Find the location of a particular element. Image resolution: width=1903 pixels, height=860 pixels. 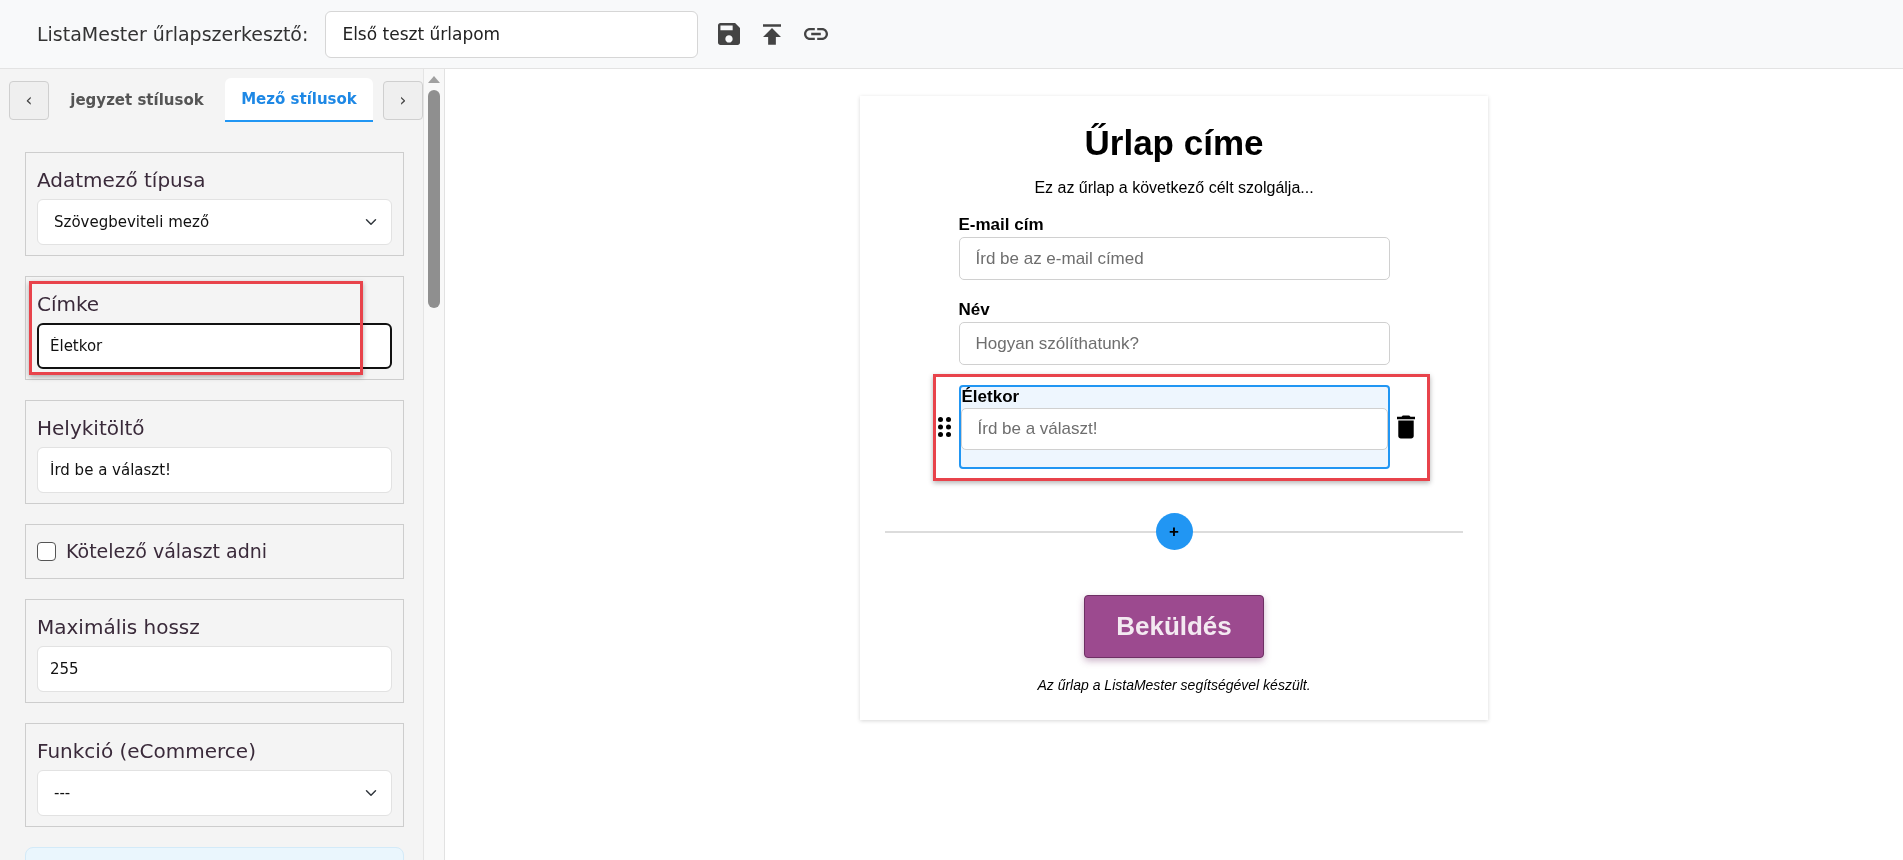

app-title: ListaMester űrlapszerkesztő: is located at coordinates (173, 34).